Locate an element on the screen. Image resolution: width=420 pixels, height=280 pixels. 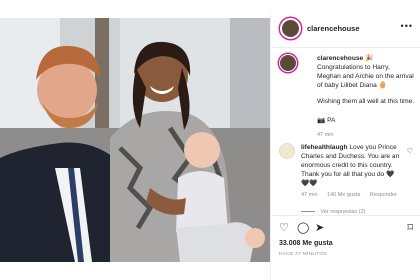
header-username: clarencehouse is located at coordinates (333, 28).